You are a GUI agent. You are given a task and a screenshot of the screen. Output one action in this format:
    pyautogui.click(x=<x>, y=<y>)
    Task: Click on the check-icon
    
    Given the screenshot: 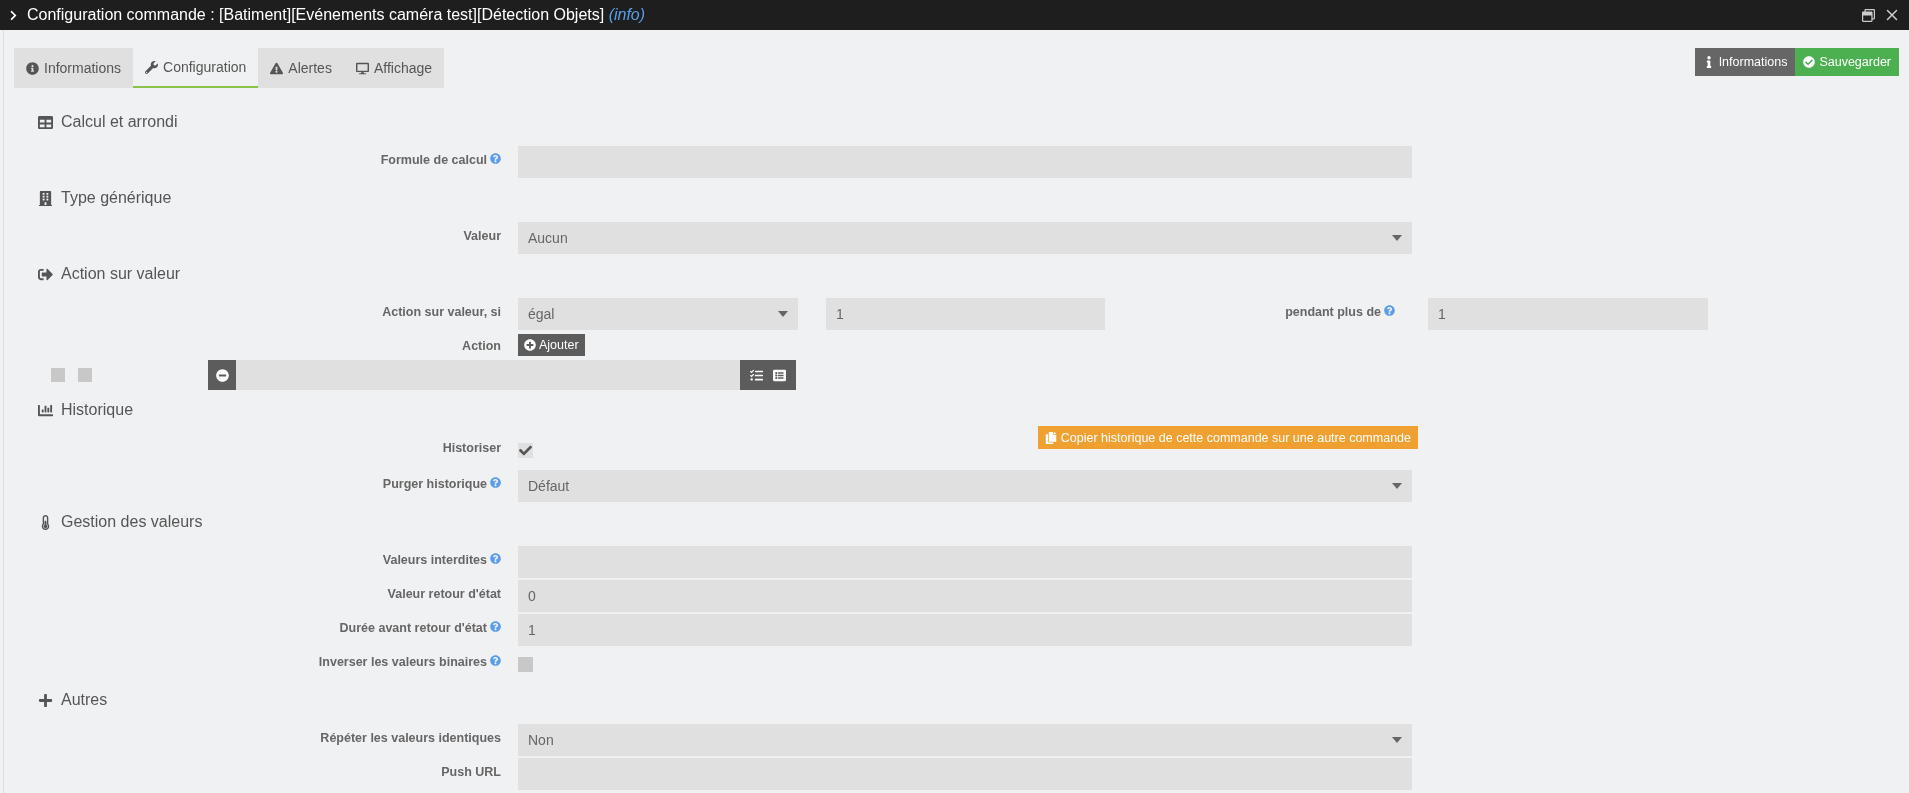 What is the action you would take?
    pyautogui.click(x=525, y=450)
    